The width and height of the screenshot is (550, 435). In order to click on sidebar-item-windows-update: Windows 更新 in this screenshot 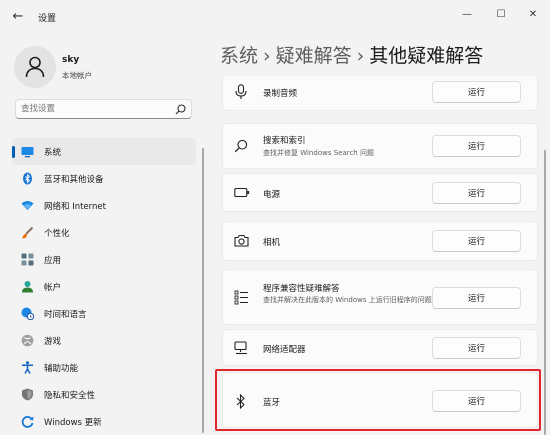, I will do `click(104, 421)`.